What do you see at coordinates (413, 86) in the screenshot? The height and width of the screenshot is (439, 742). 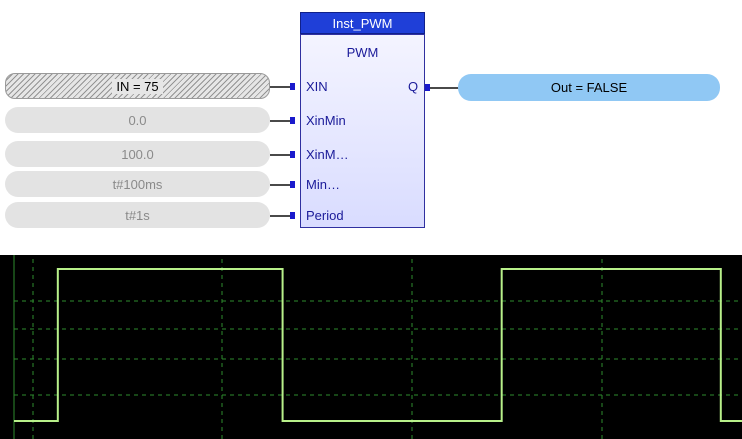 I see `block-output-label-q: Q` at bounding box center [413, 86].